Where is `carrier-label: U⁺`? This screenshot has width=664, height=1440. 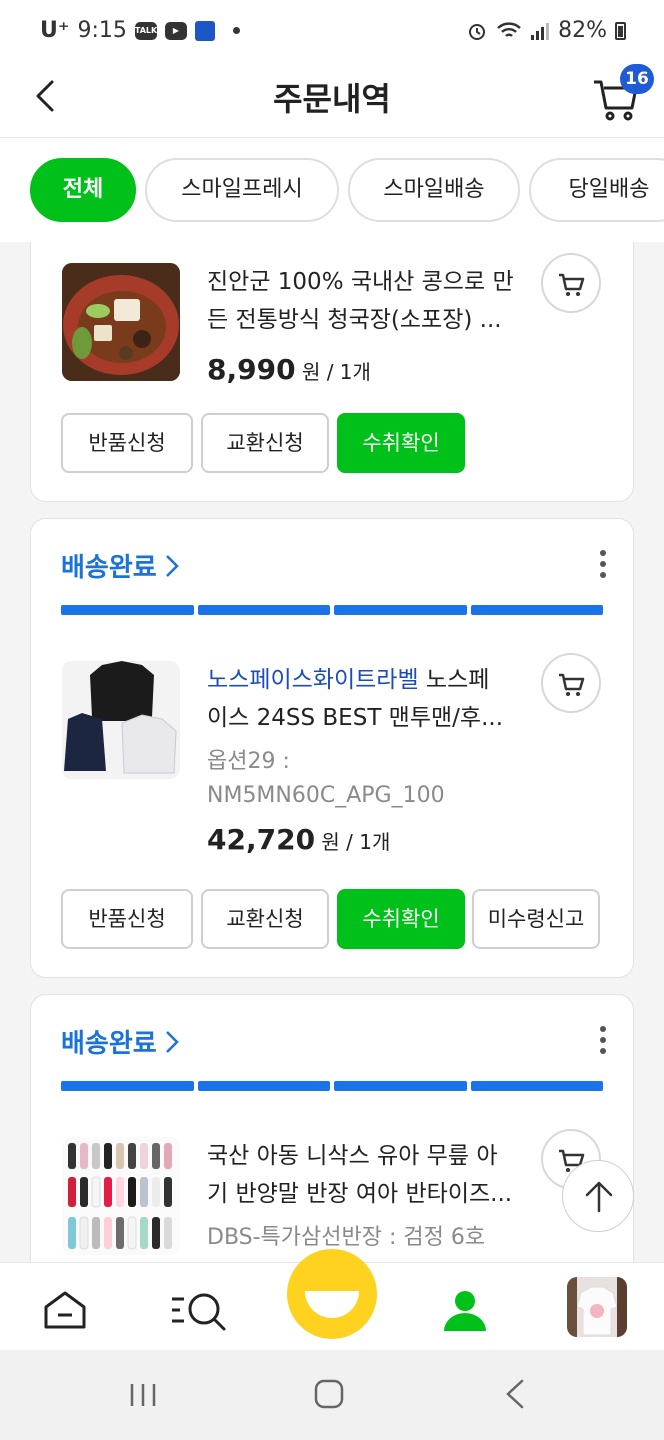 carrier-label: U⁺ is located at coordinates (55, 30).